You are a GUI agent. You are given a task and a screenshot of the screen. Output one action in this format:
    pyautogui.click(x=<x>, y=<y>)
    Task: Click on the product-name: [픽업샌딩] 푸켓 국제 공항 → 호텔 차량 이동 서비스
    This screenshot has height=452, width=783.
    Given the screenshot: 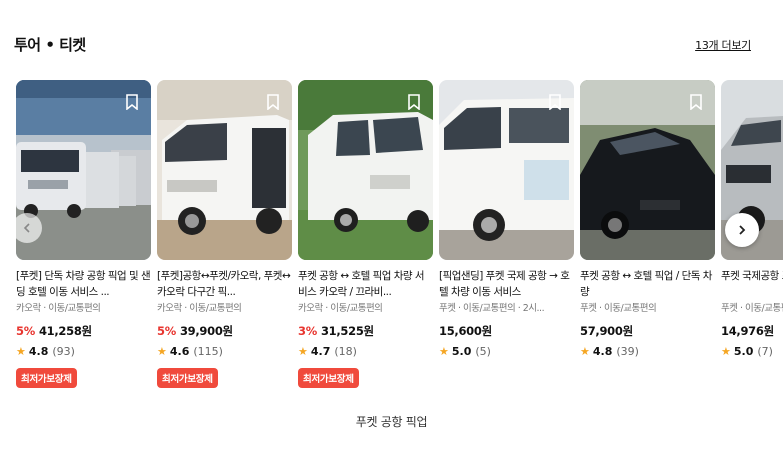 What is the action you would take?
    pyautogui.click(x=506, y=284)
    